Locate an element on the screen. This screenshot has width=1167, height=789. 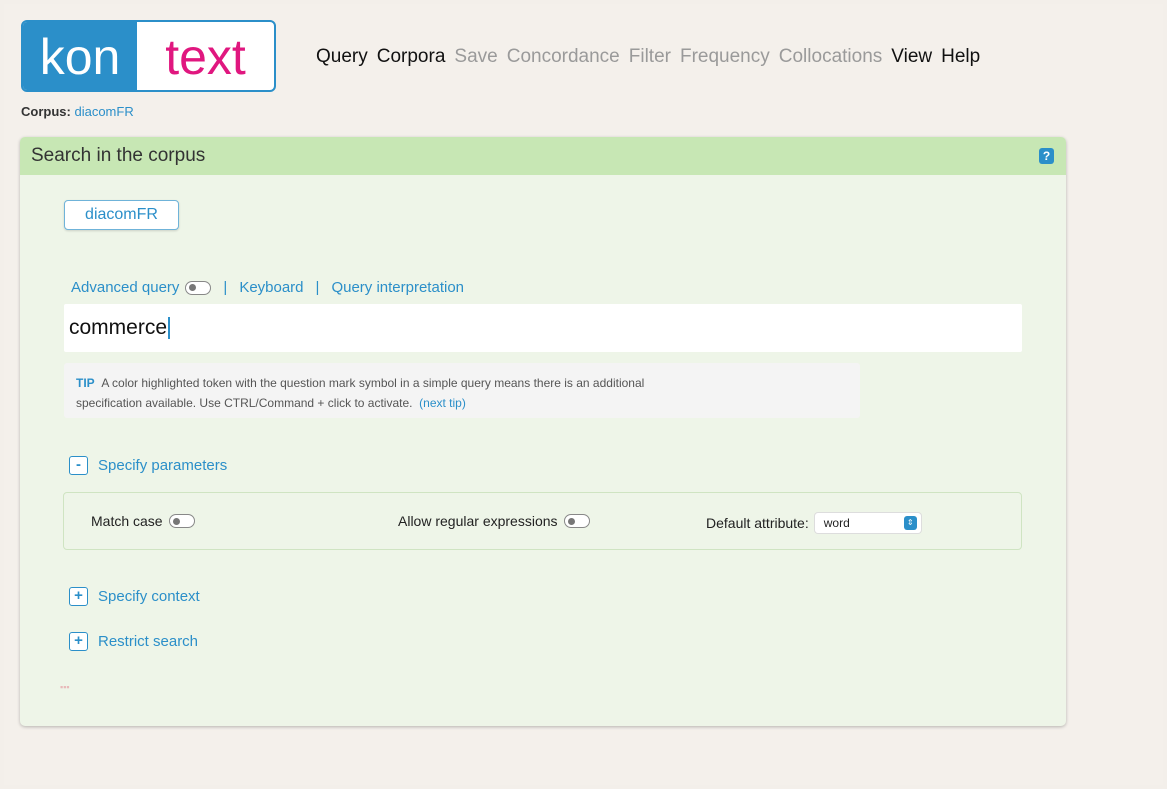
corpus-label: Corpus: is located at coordinates (46, 111).